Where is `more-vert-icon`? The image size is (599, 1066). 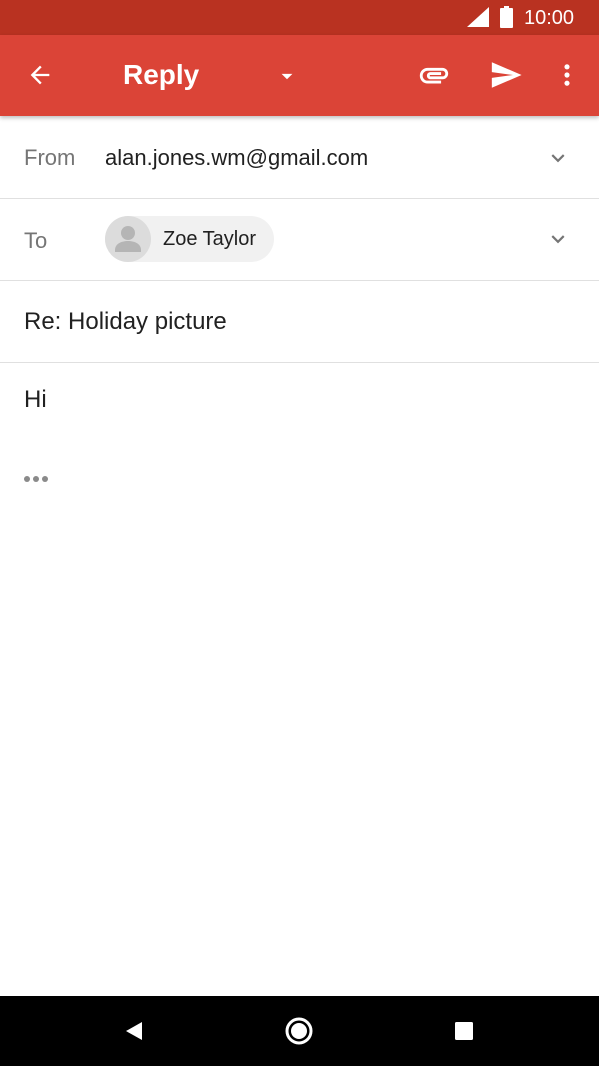
more-vert-icon is located at coordinates (567, 75).